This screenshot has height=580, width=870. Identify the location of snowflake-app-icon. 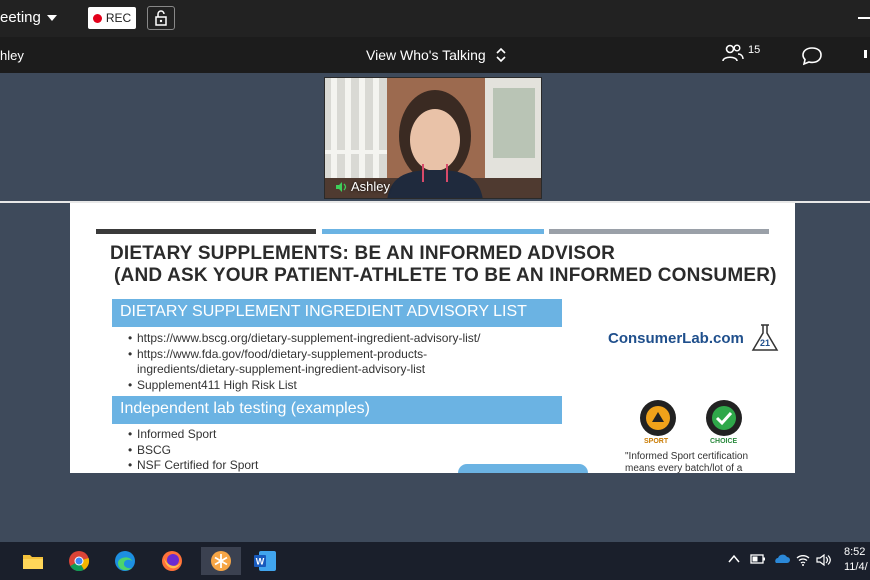
(221, 561).